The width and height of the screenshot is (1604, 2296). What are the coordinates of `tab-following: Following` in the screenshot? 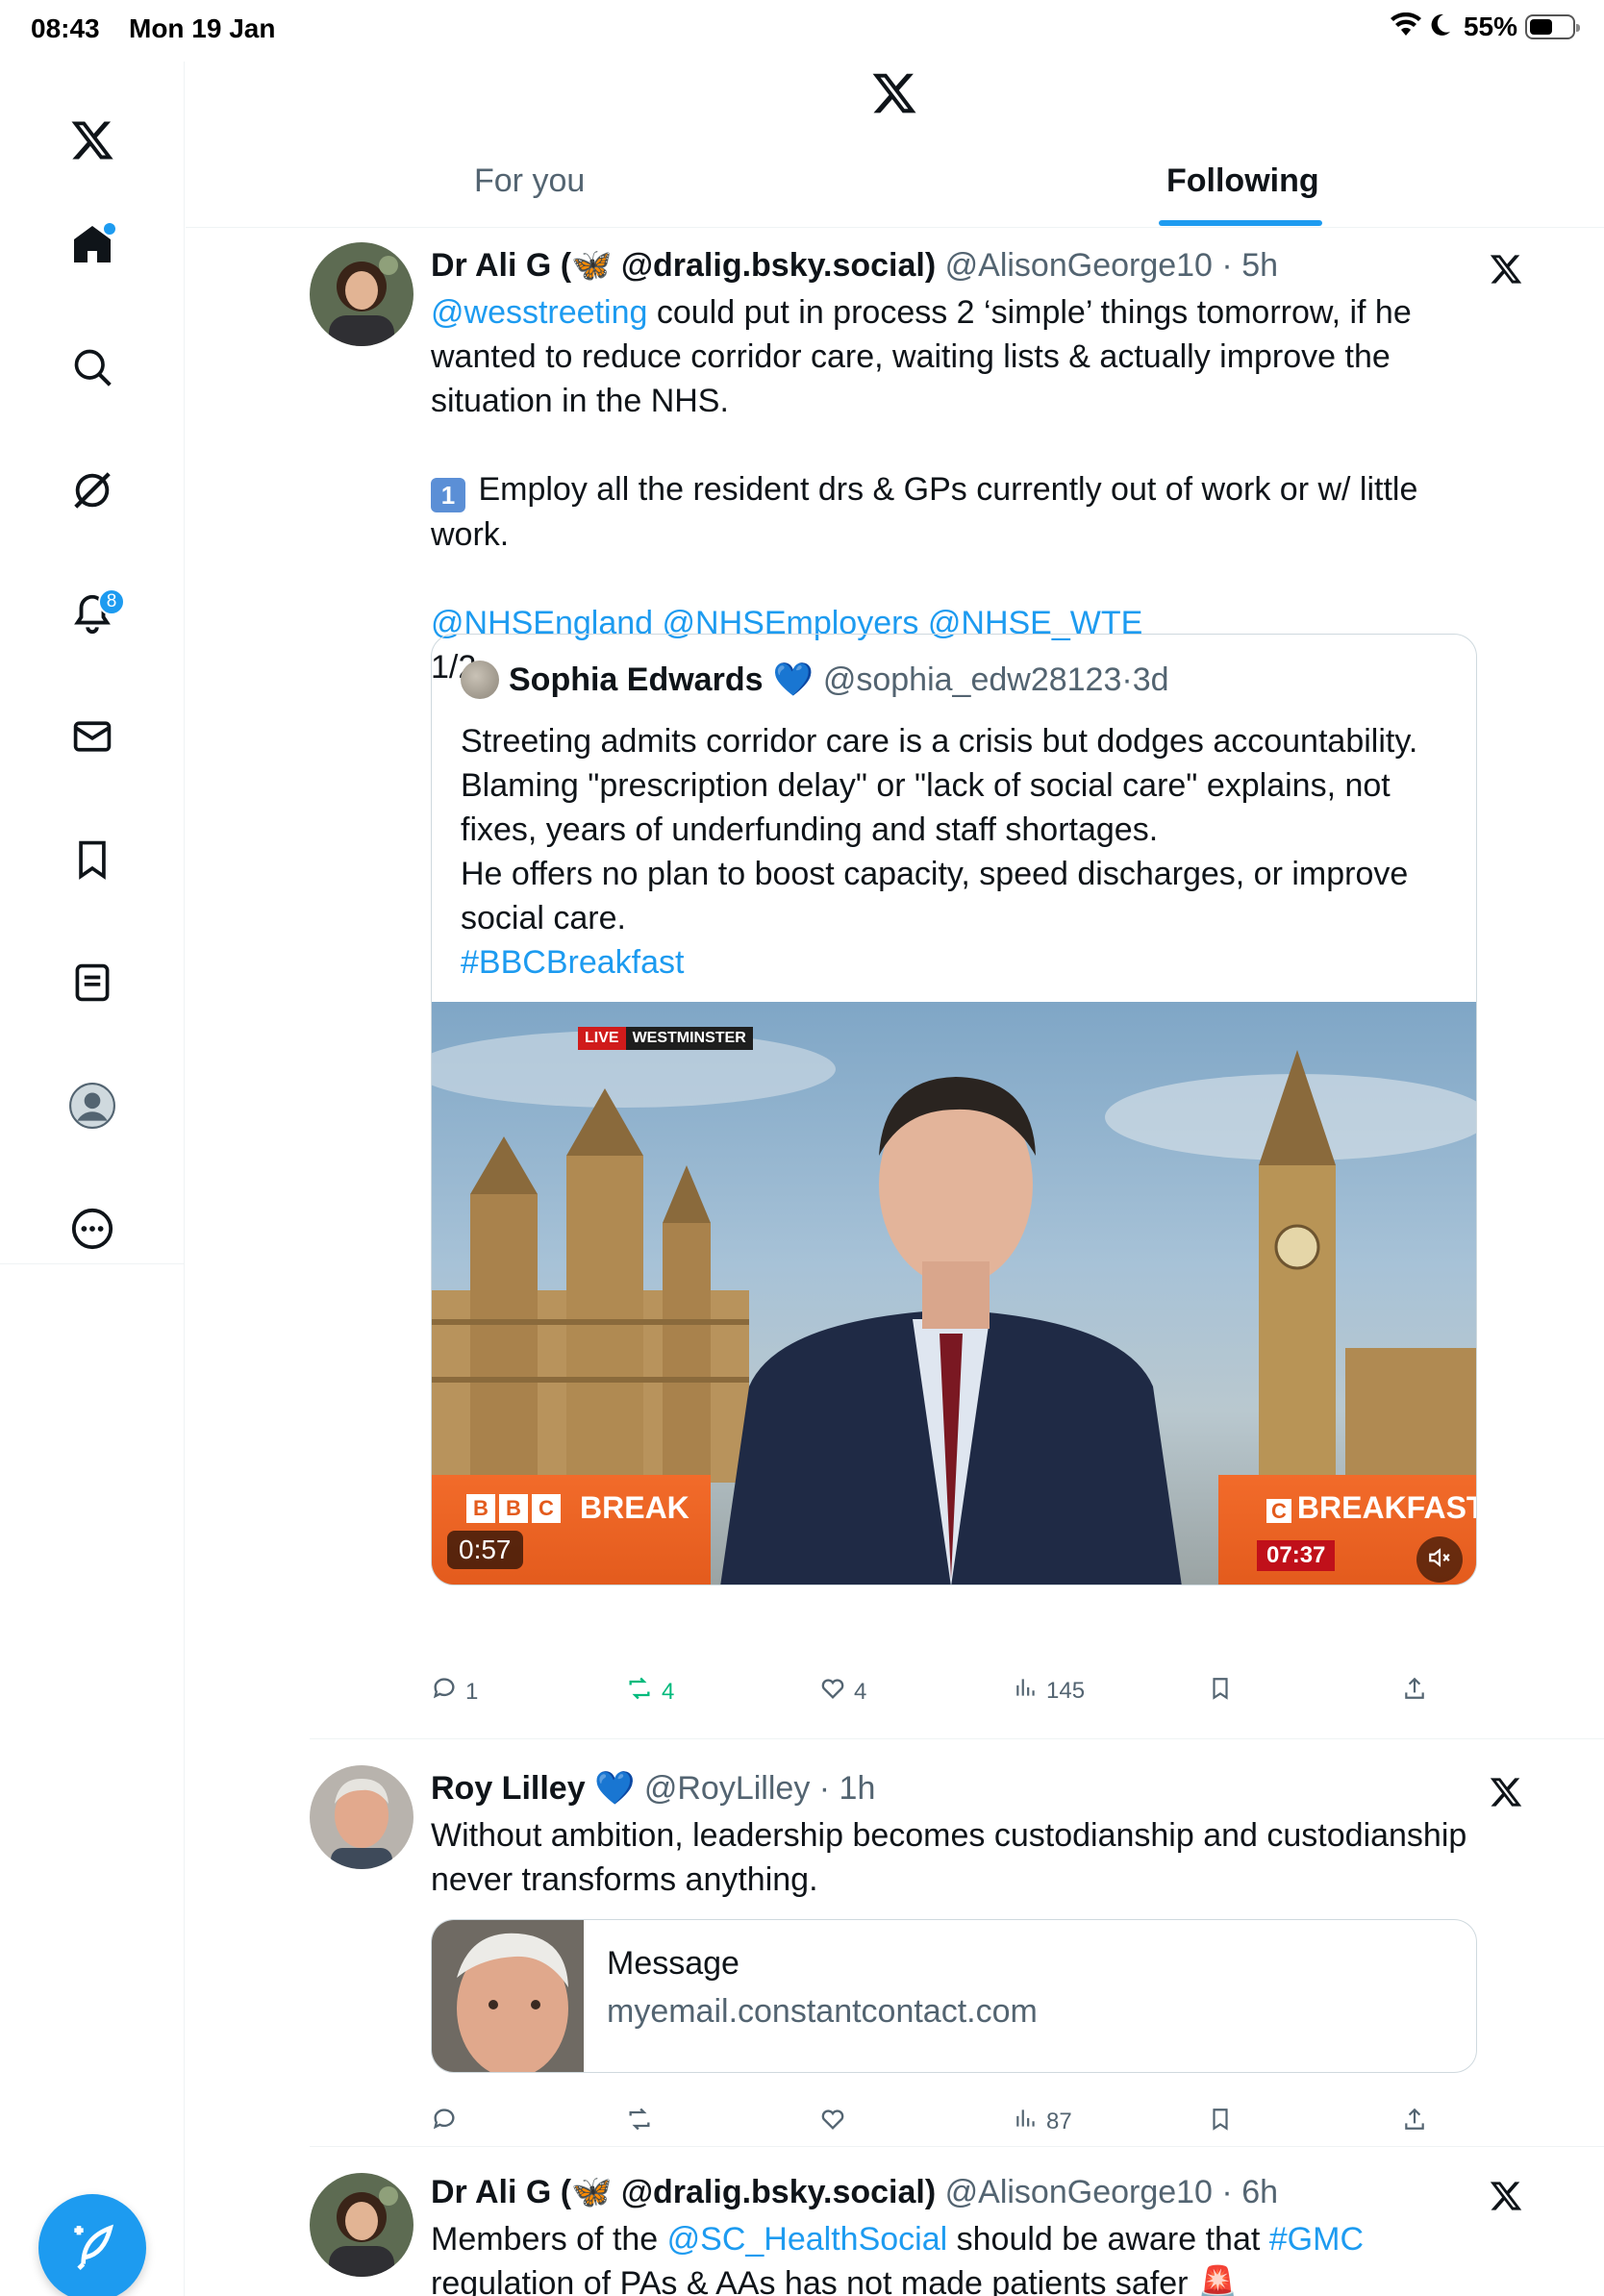 It's located at (1242, 189).